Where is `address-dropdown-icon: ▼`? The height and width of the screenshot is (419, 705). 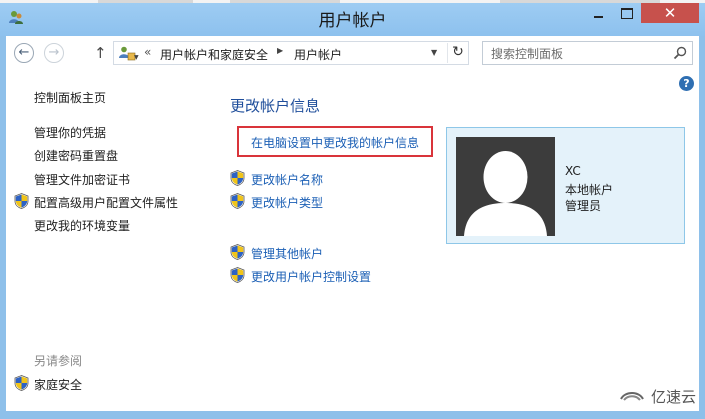
address-dropdown-icon: ▼ is located at coordinates (136, 57).